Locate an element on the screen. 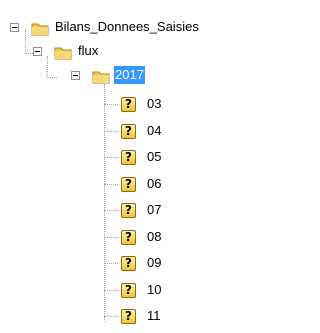  tree-item: ? 07 is located at coordinates (123, 210).